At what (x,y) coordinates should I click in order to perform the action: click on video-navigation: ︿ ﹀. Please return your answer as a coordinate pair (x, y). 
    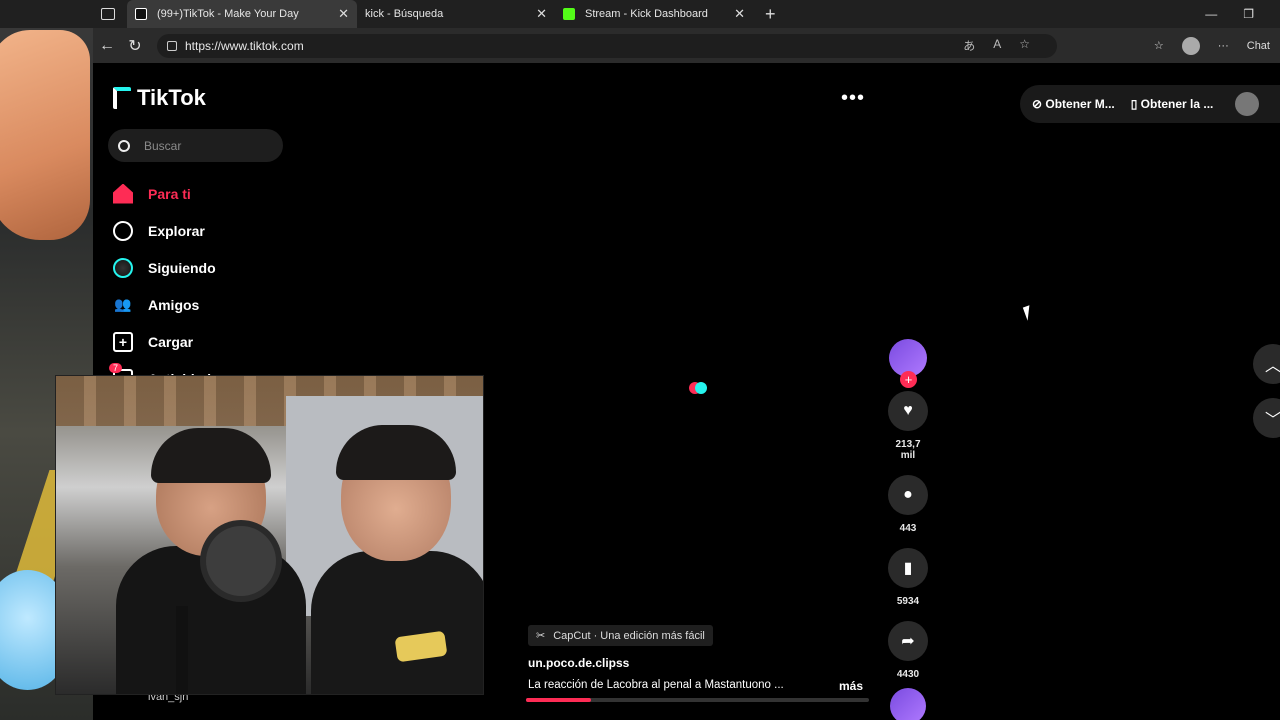
    Looking at the image, I should click on (1266, 398).